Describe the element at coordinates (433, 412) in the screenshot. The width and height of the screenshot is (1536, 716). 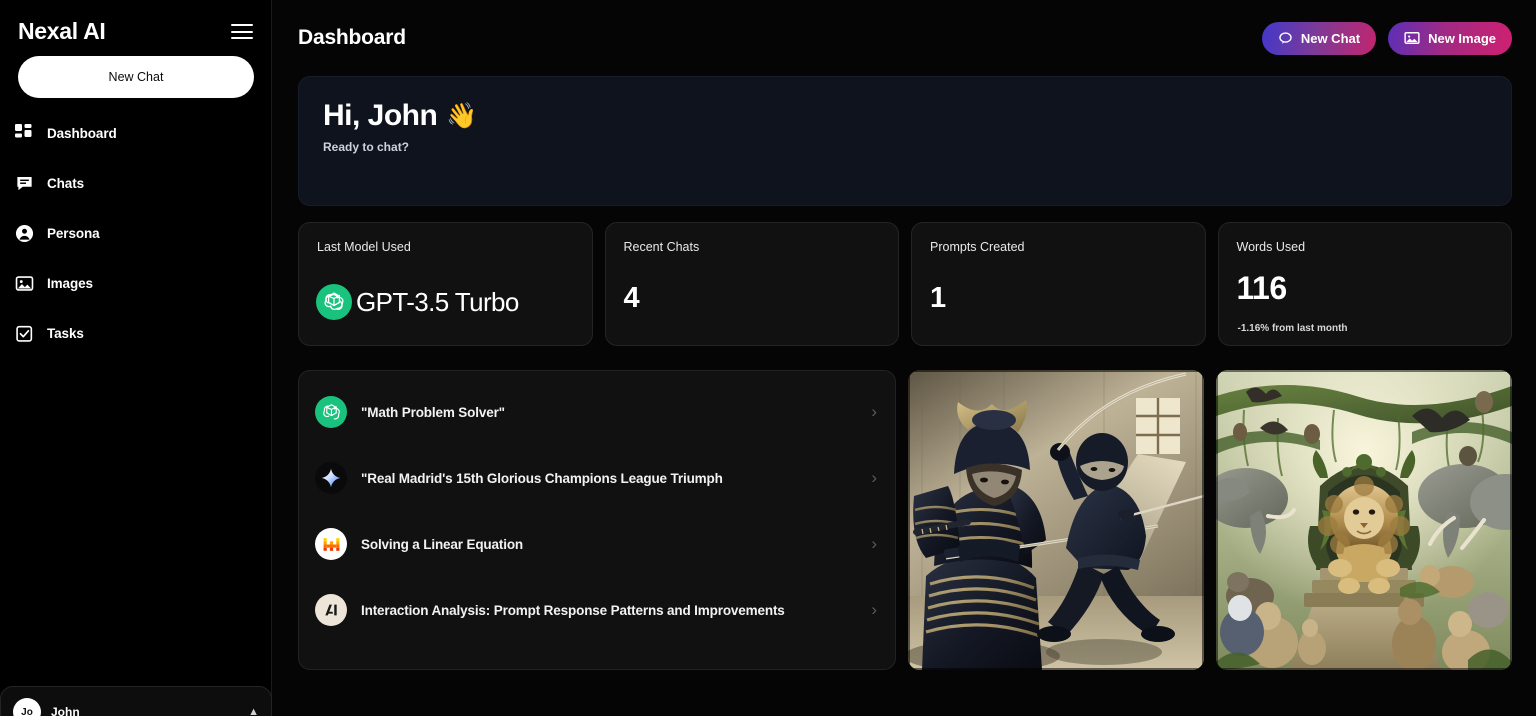
I see `list-item-label: "Math Problem Solver"` at that location.